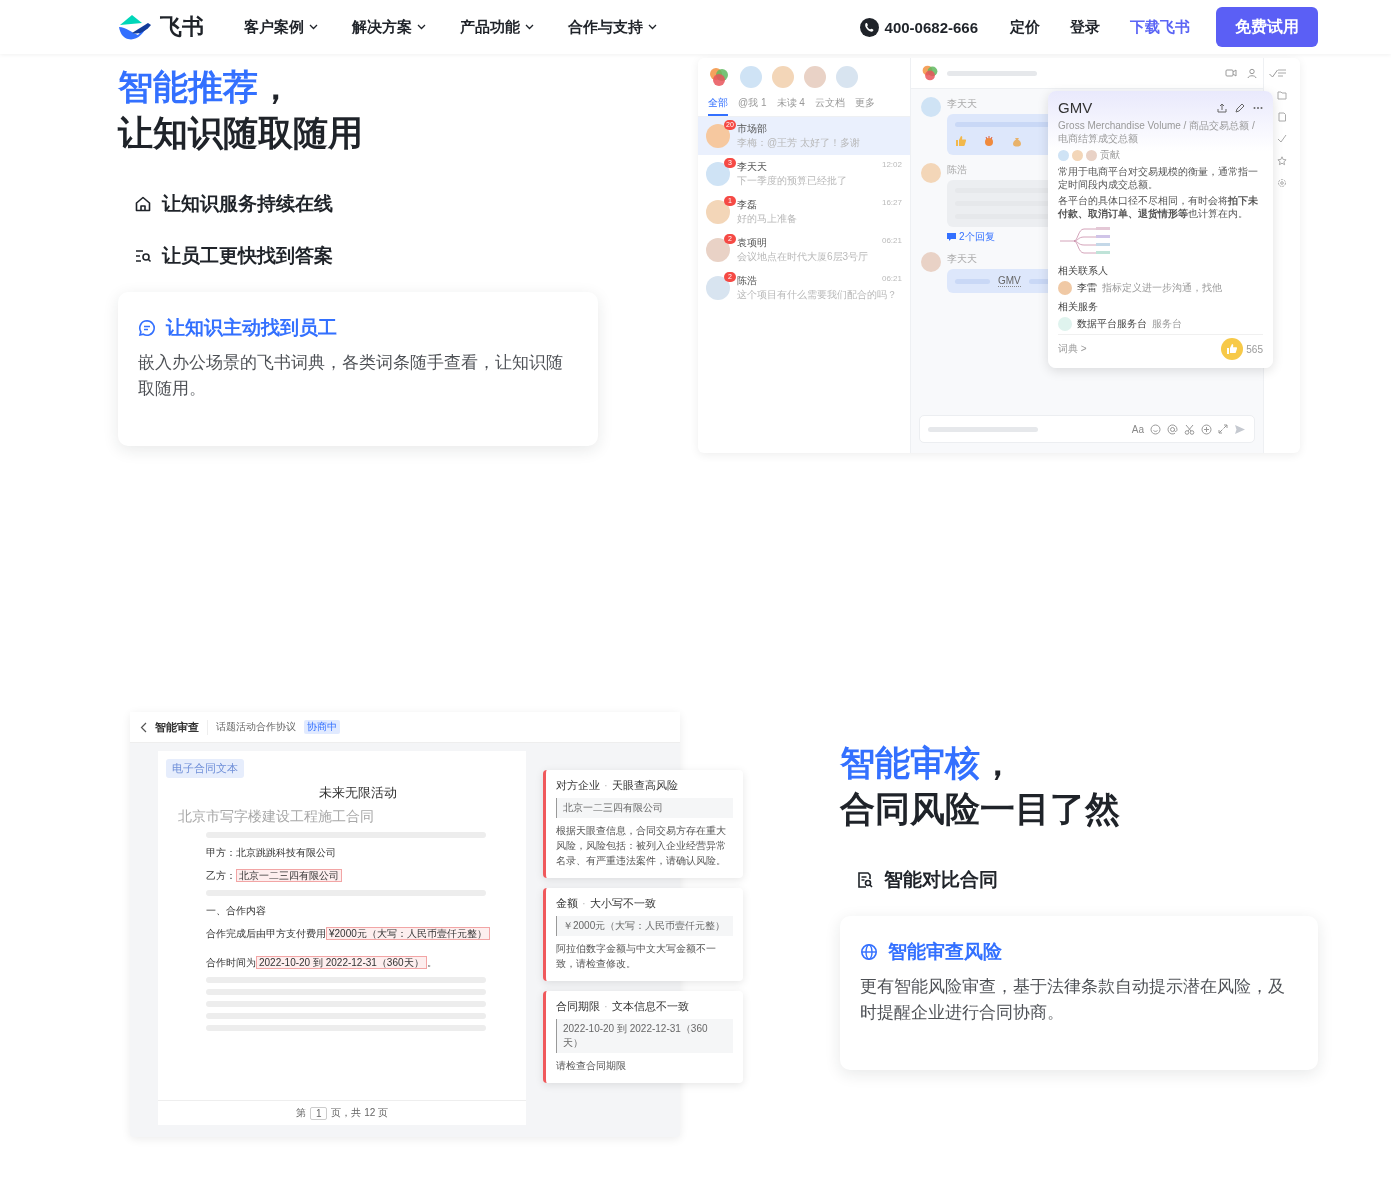 This screenshot has height=1180, width=1391. I want to click on globe-icon, so click(869, 952).